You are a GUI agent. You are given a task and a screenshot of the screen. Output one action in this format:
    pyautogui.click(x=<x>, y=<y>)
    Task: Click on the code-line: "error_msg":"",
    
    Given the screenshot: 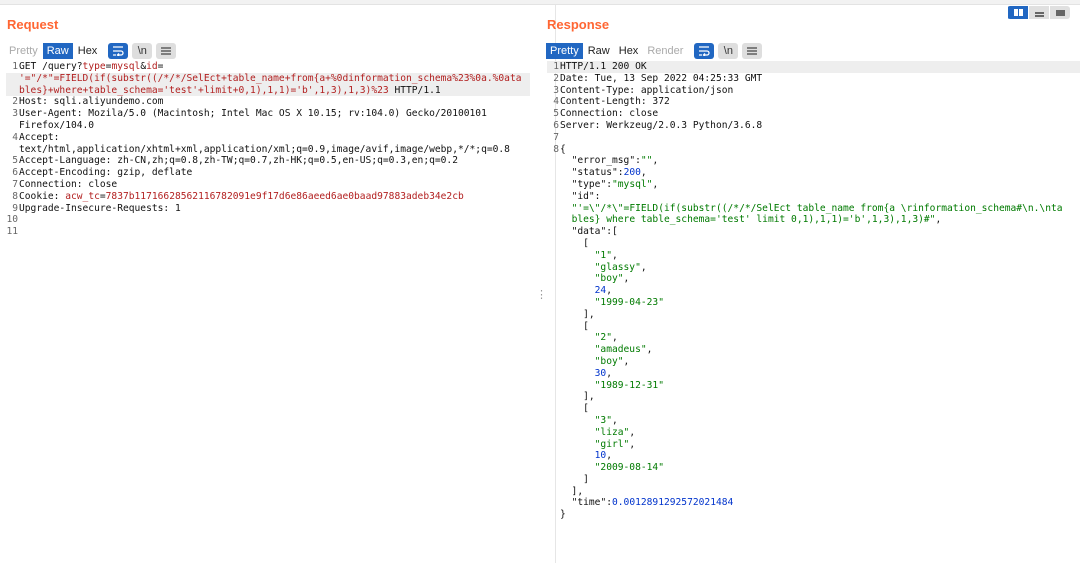 What is the action you would take?
    pyautogui.click(x=813, y=161)
    